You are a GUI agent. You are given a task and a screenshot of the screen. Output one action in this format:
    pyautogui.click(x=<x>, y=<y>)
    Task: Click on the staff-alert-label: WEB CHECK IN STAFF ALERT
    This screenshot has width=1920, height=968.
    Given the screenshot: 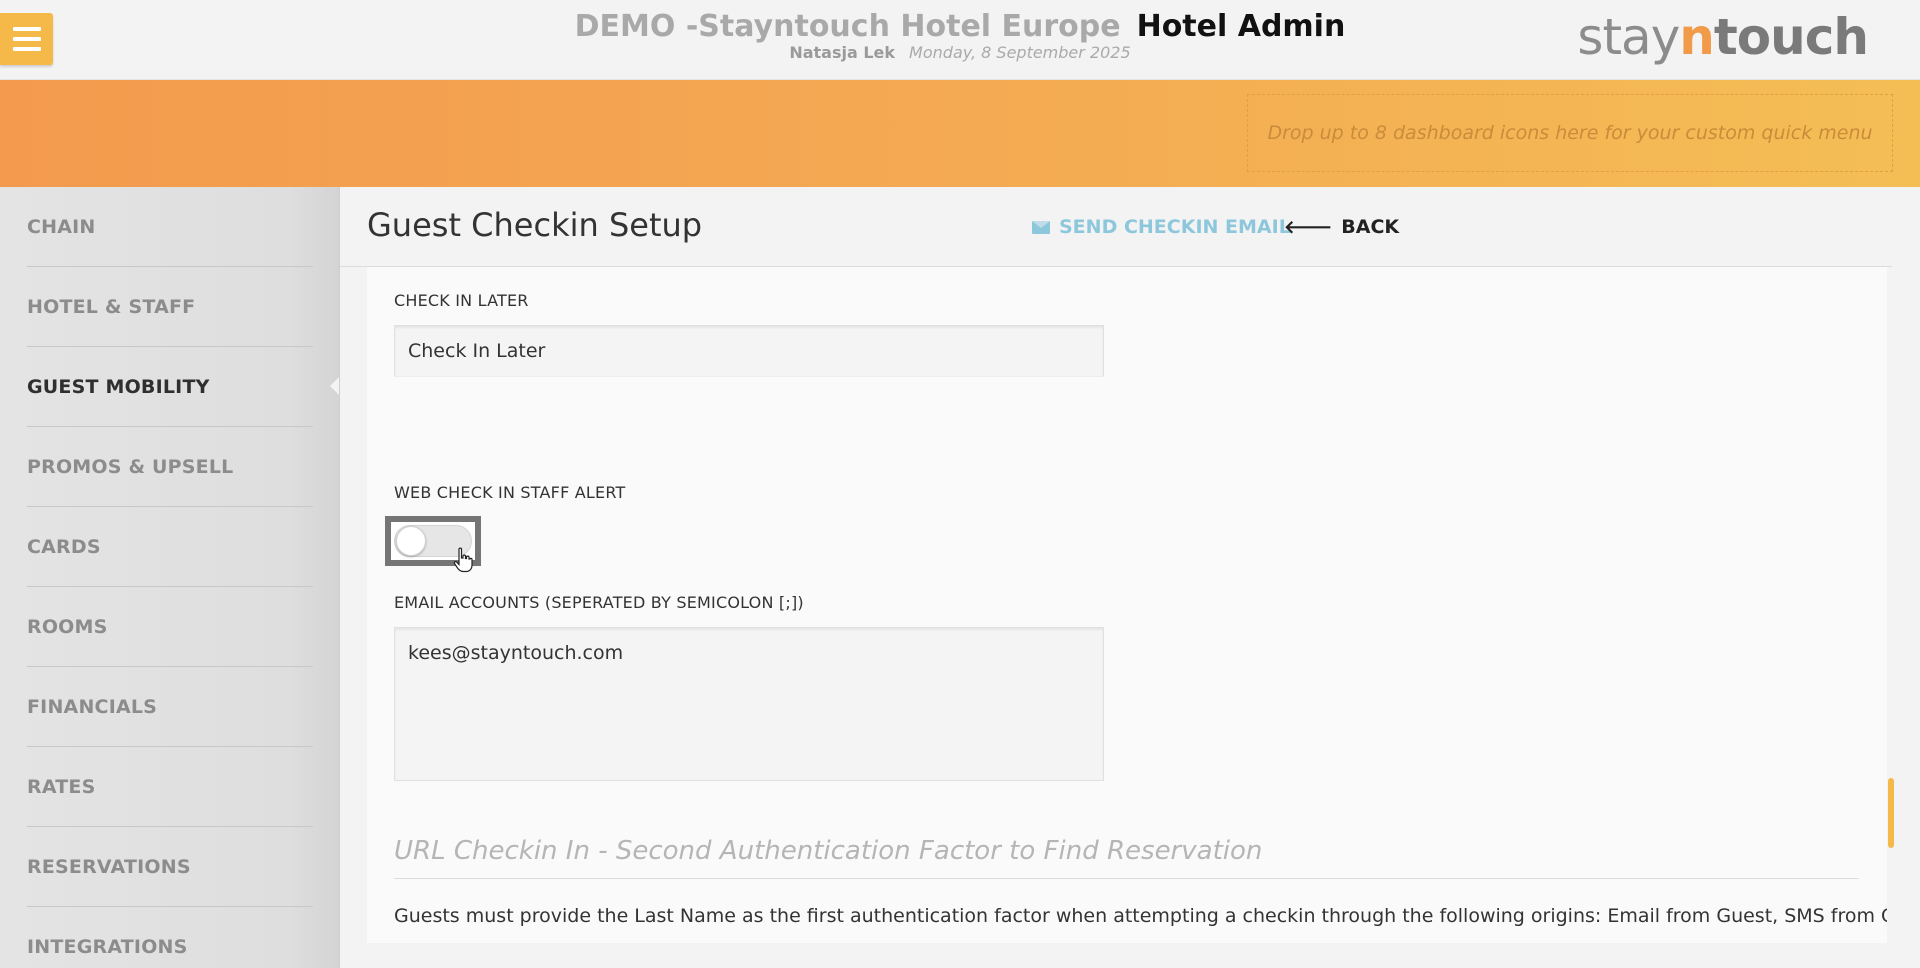 What is the action you would take?
    pyautogui.click(x=510, y=492)
    